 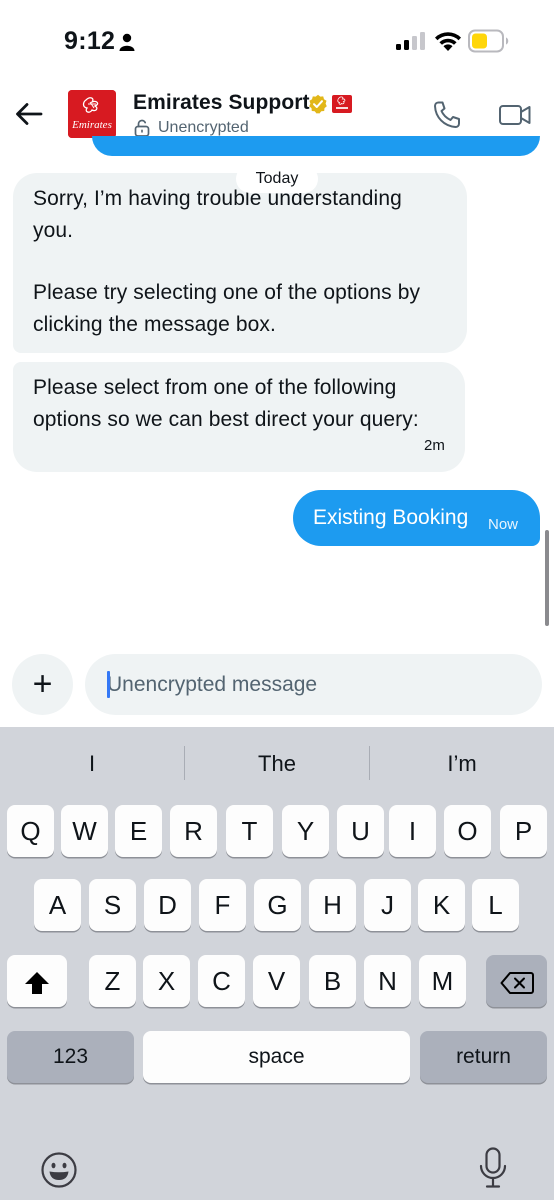 What do you see at coordinates (360, 831) in the screenshot?
I see `key-u: U` at bounding box center [360, 831].